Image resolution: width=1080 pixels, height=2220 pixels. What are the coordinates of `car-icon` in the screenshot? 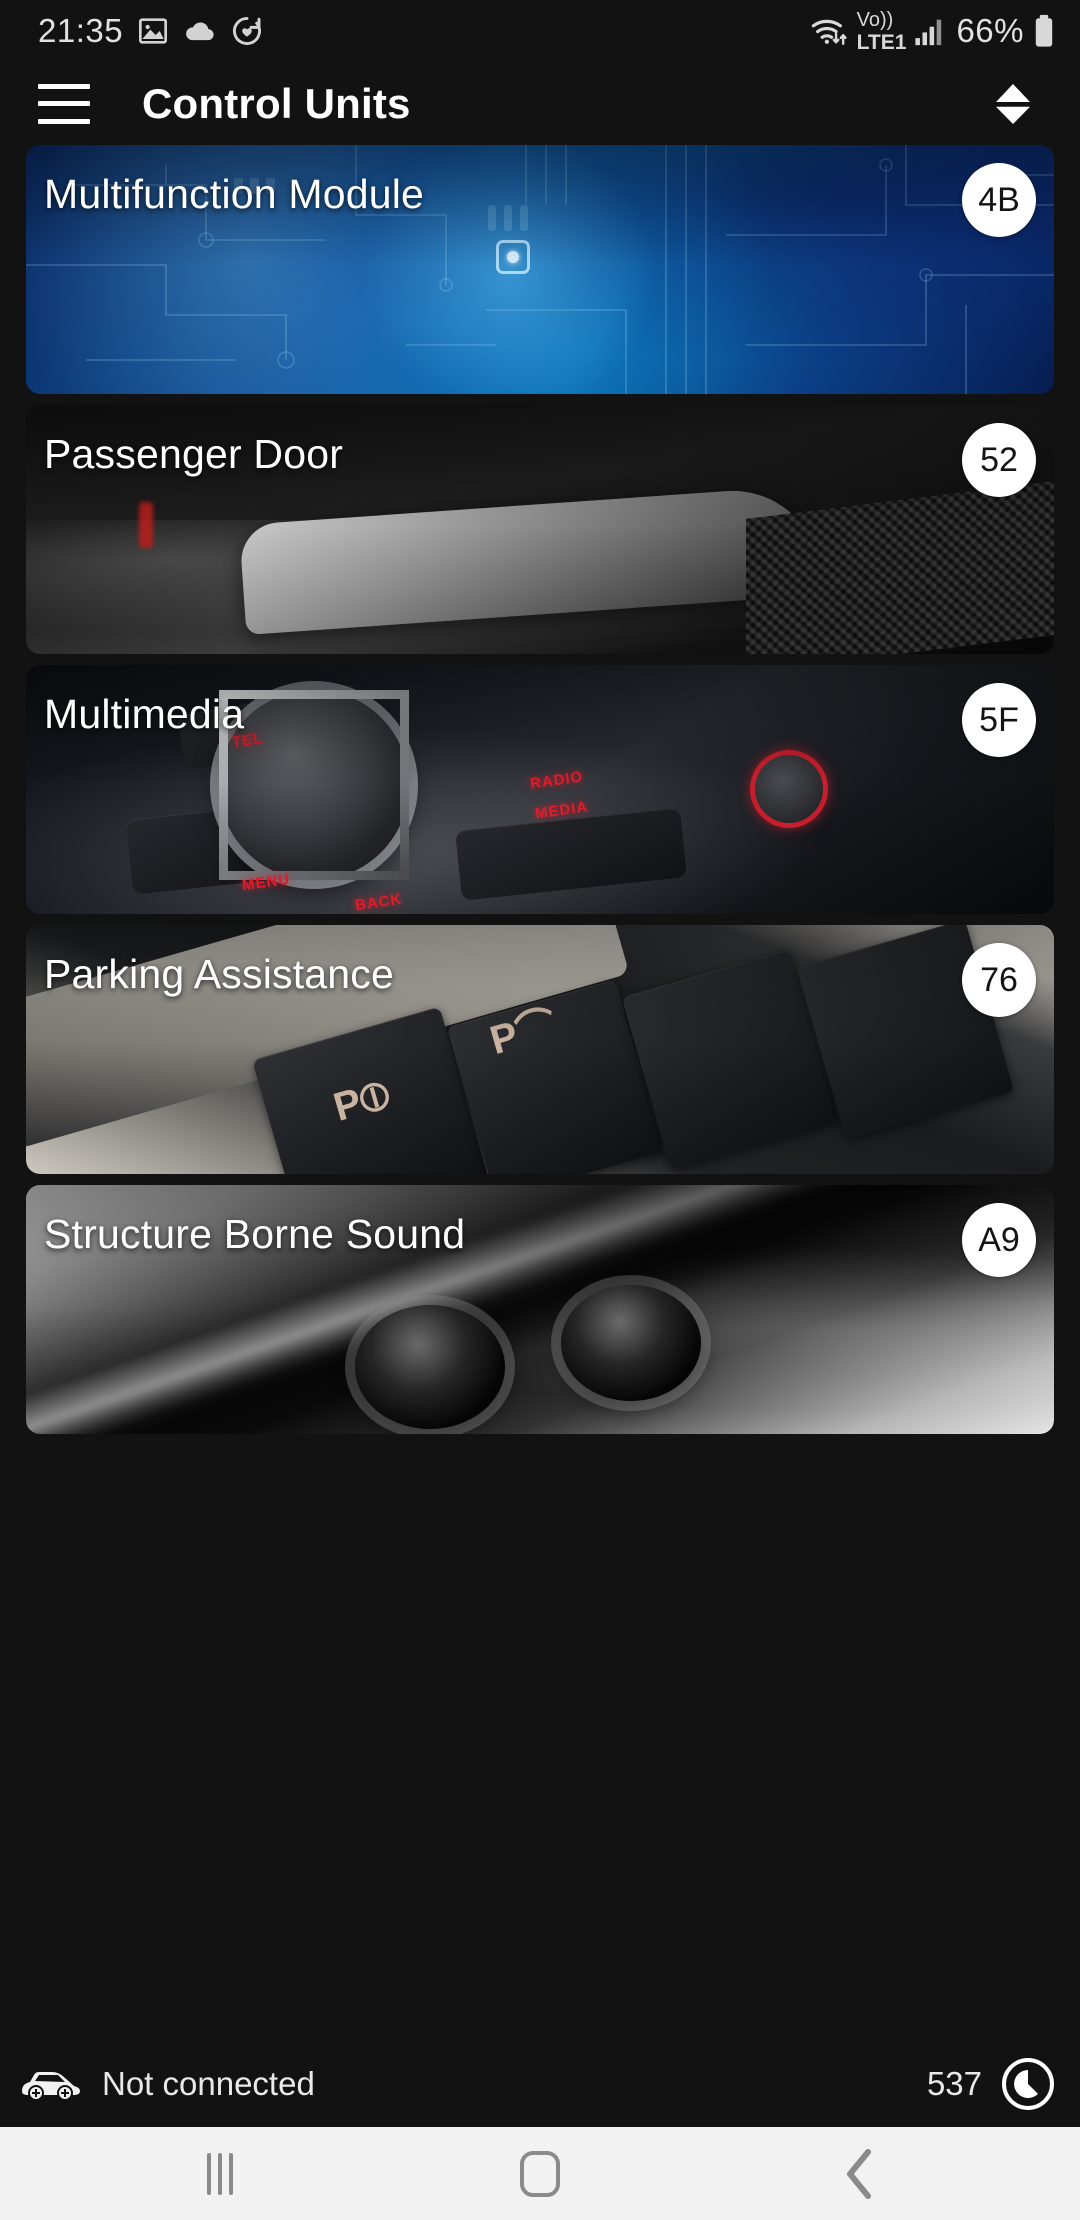 It's located at (50, 2084).